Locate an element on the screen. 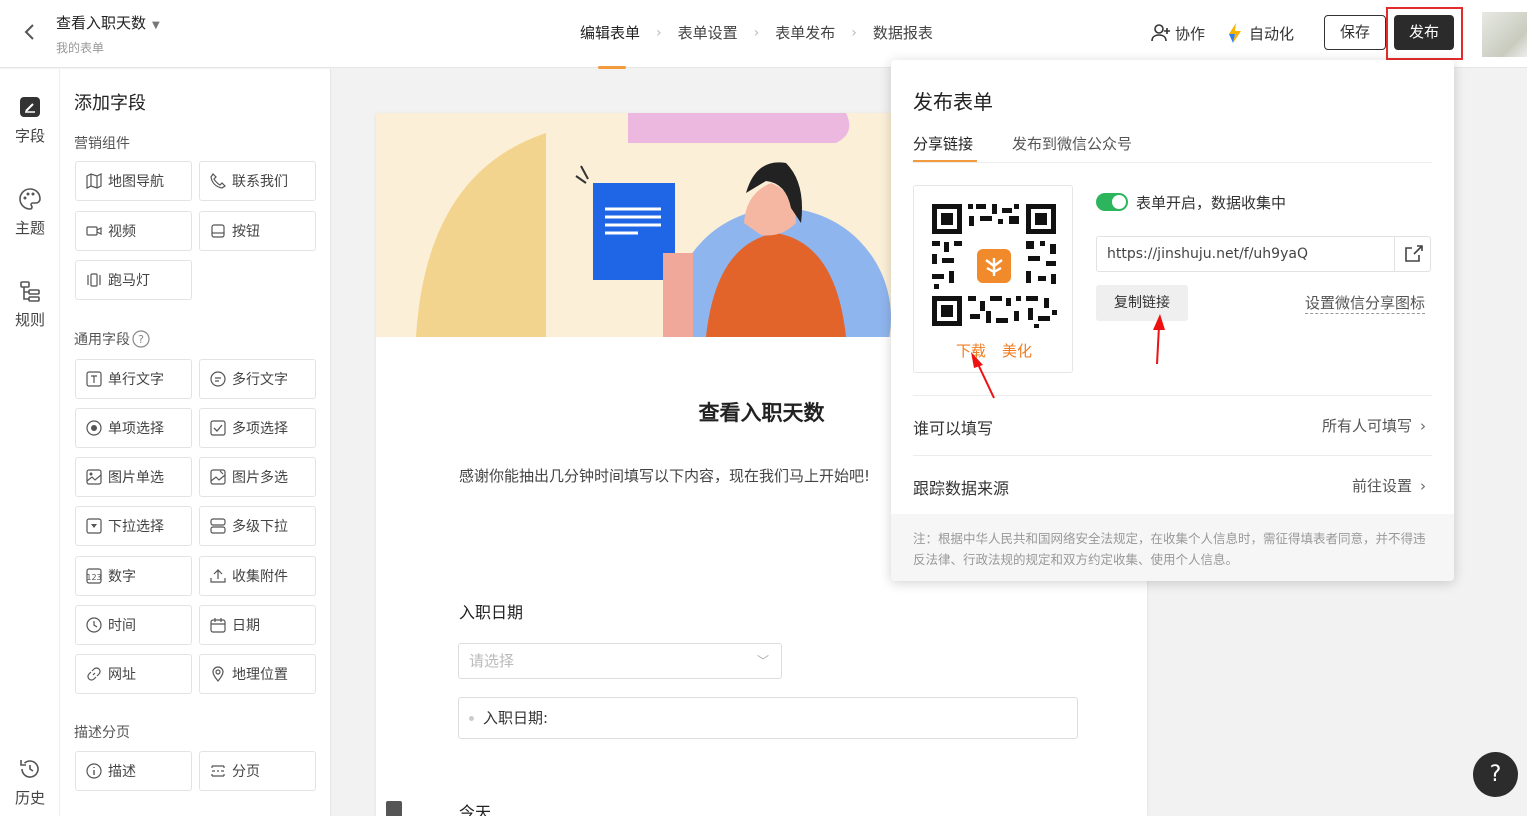 The height and width of the screenshot is (816, 1527). field-date: 日期 is located at coordinates (257, 625).